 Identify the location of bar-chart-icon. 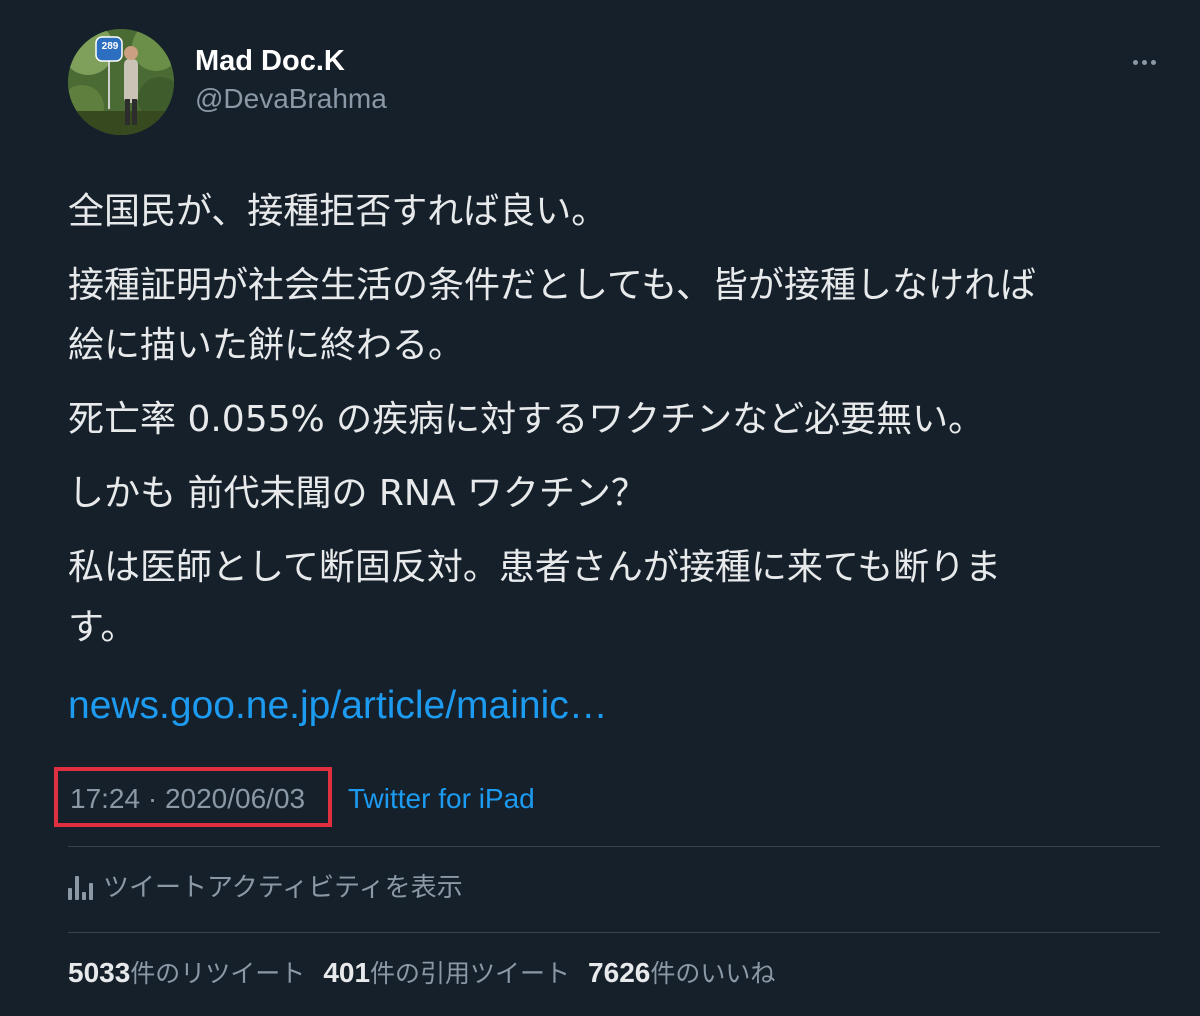
(80, 888).